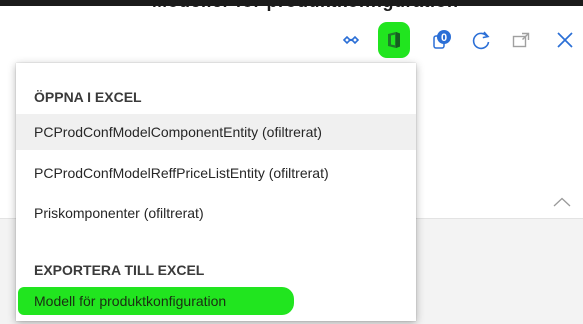 Image resolution: width=583 pixels, height=324 pixels. What do you see at coordinates (521, 40) in the screenshot?
I see `open-new-window-icon` at bounding box center [521, 40].